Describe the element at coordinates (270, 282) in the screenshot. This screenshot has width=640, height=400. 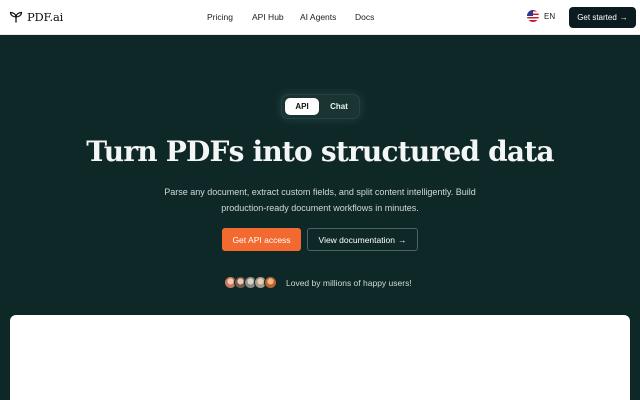
I see `avatar` at that location.